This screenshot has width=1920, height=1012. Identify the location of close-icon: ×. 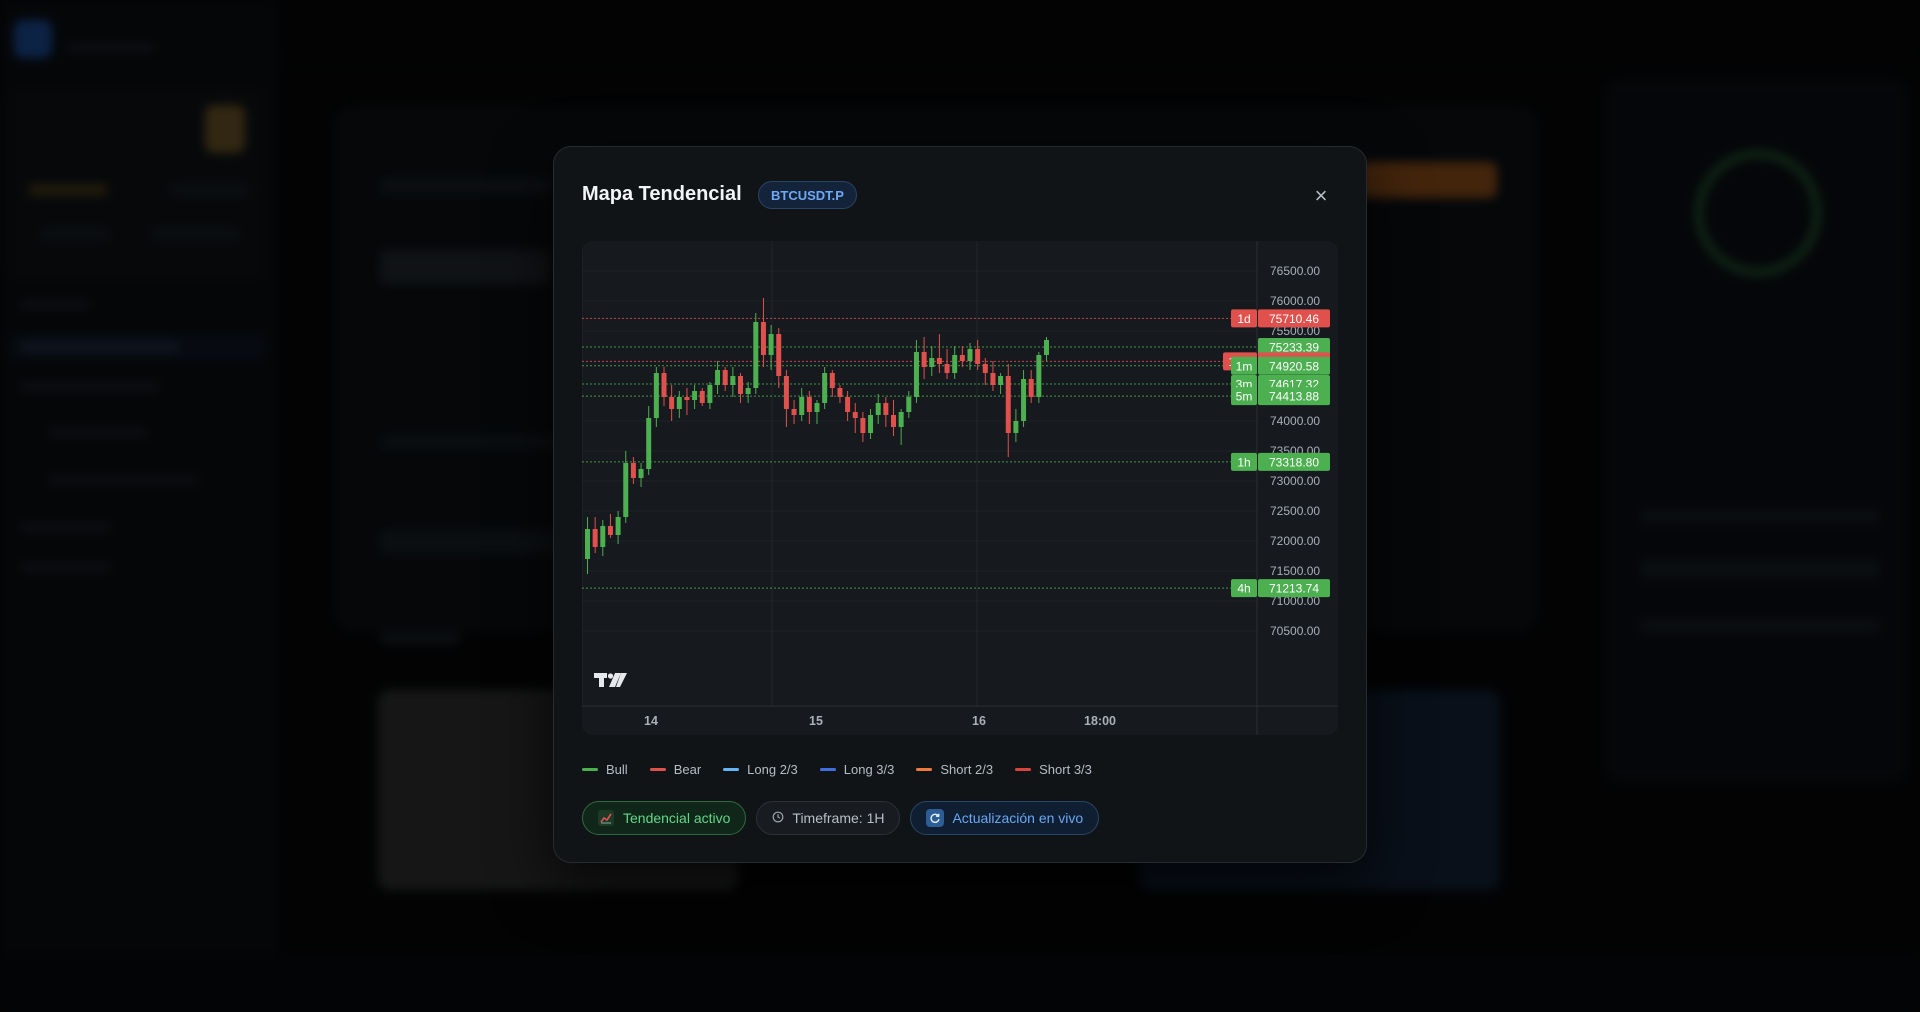
(1321, 196).